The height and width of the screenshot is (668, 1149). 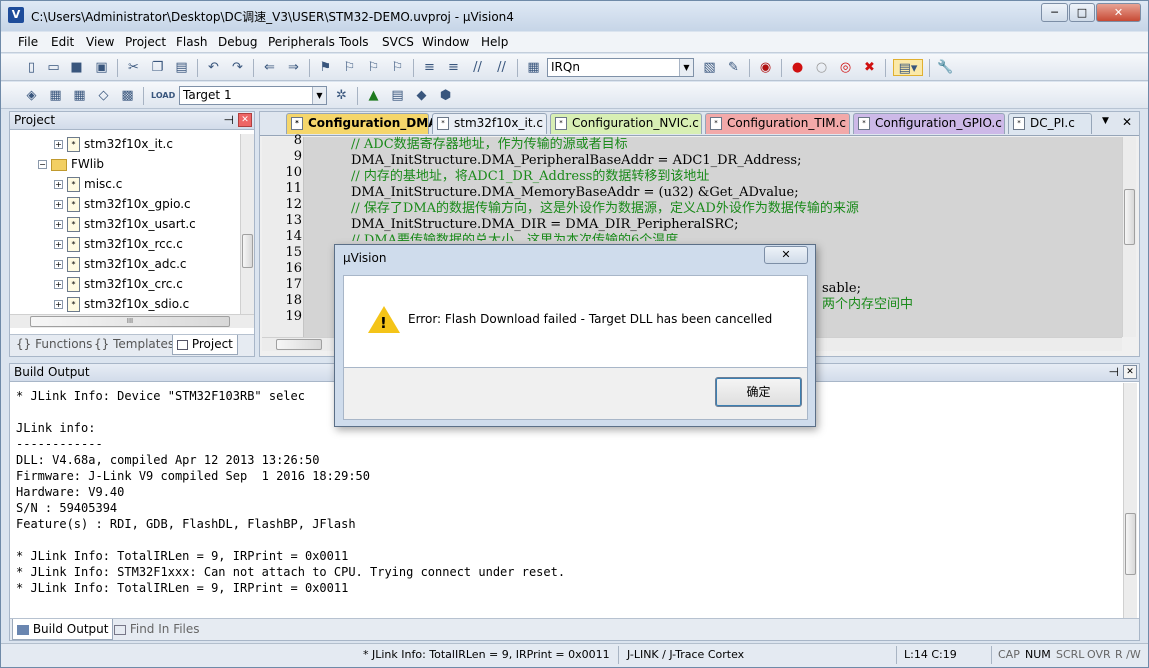 What do you see at coordinates (293, 67) in the screenshot?
I see `nav-forward-icon: ⇒` at bounding box center [293, 67].